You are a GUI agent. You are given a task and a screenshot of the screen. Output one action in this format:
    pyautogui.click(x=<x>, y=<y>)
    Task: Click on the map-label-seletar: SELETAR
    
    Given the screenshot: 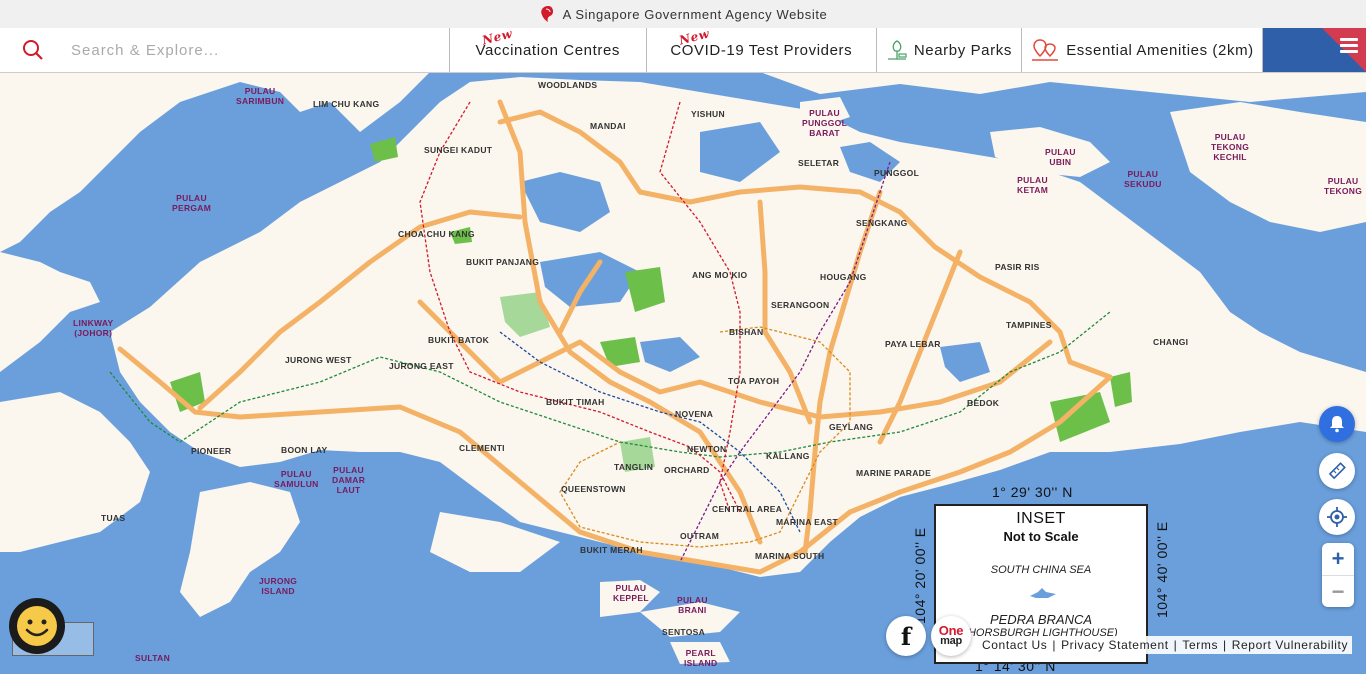 What is the action you would take?
    pyautogui.click(x=819, y=163)
    